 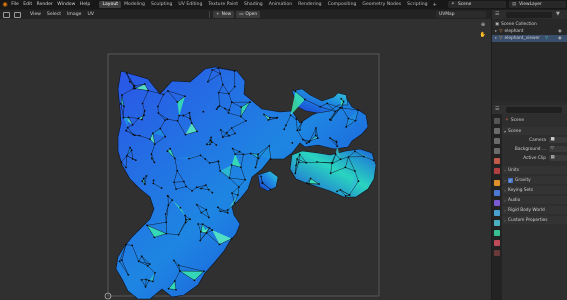 I want to click on context-breadcrumb: ⚘ Scene, so click(x=534, y=120).